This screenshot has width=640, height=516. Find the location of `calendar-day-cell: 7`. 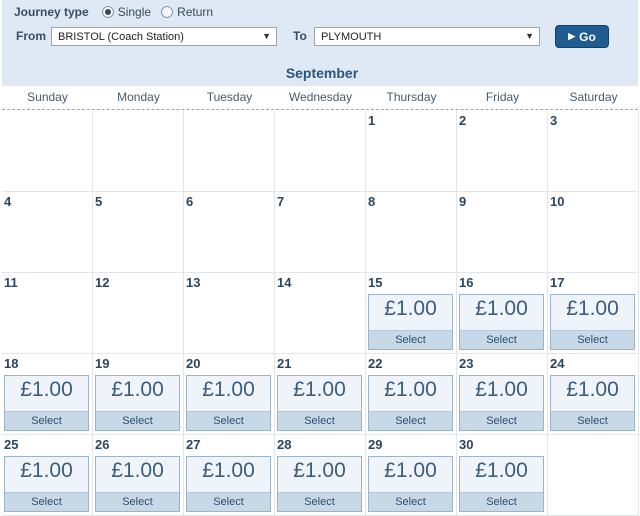

calendar-day-cell: 7 is located at coordinates (320, 232).